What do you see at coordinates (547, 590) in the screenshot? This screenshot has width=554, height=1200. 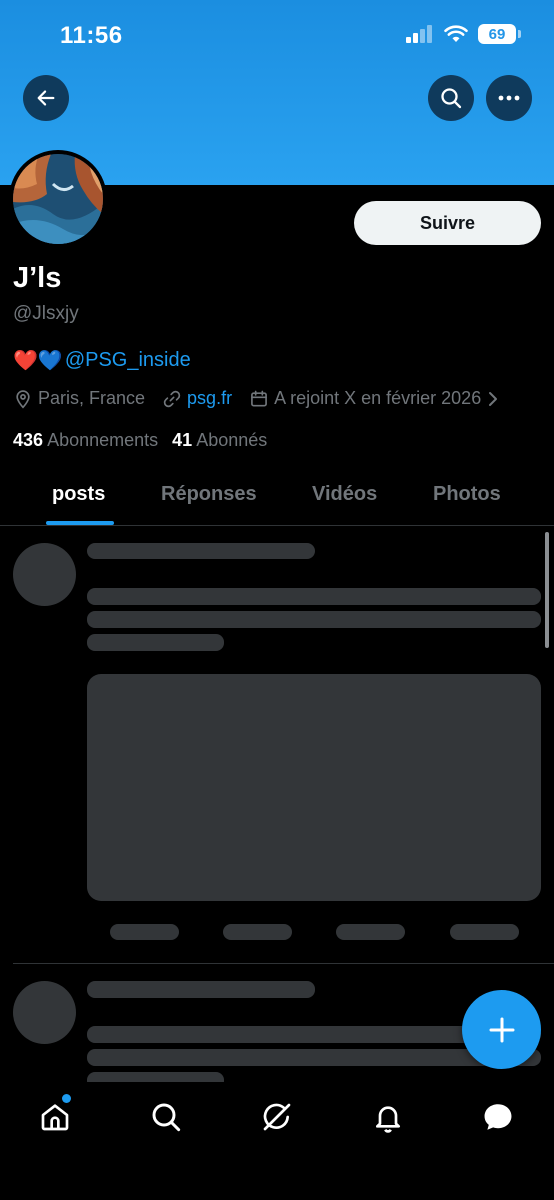 I see `scrollbar` at bounding box center [547, 590].